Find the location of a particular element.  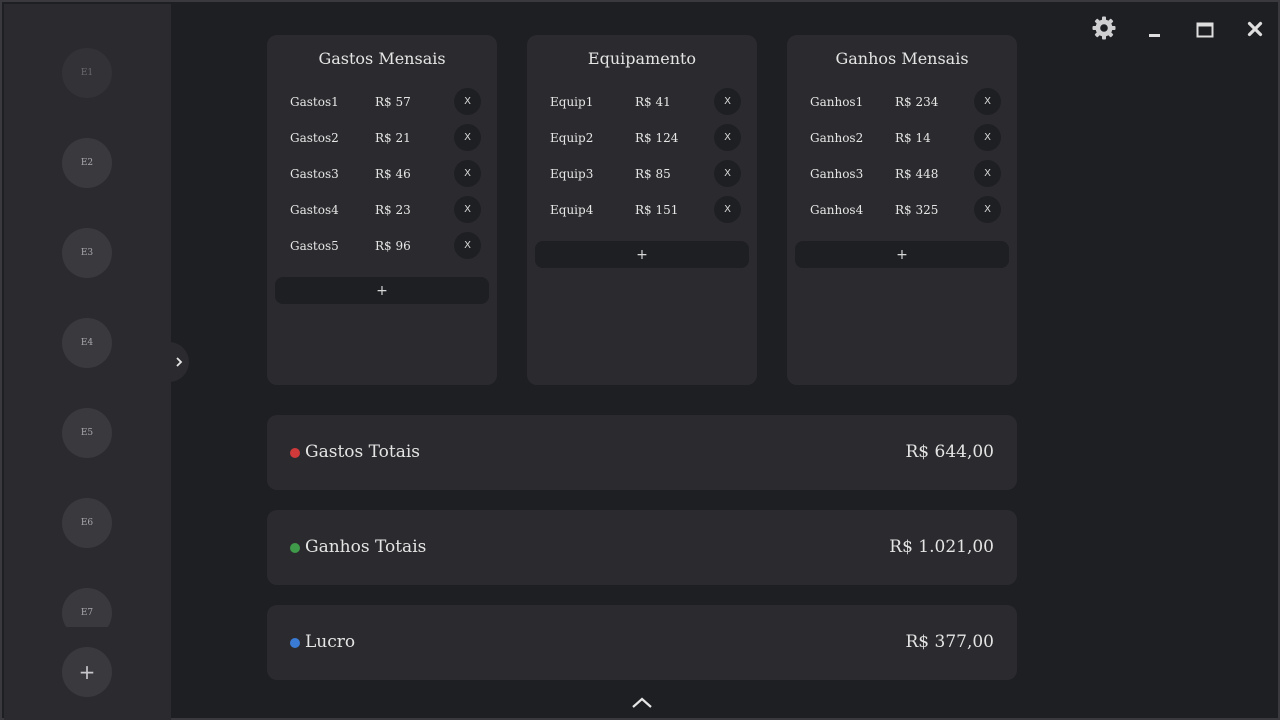

sidebar-item-e2: E2 is located at coordinates (87, 163).